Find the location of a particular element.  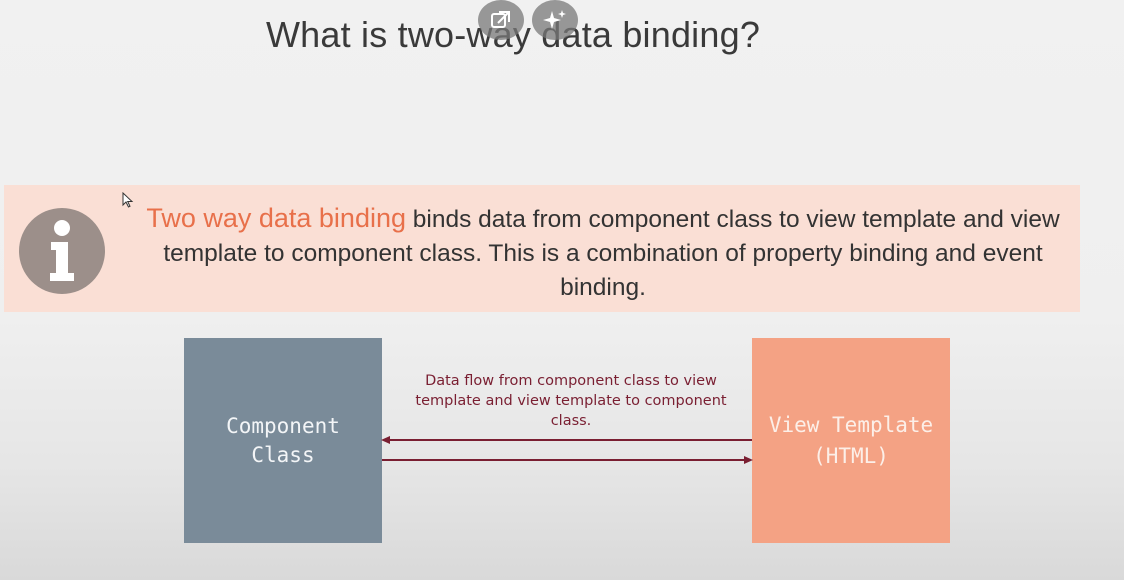

popout-button is located at coordinates (501, 20).